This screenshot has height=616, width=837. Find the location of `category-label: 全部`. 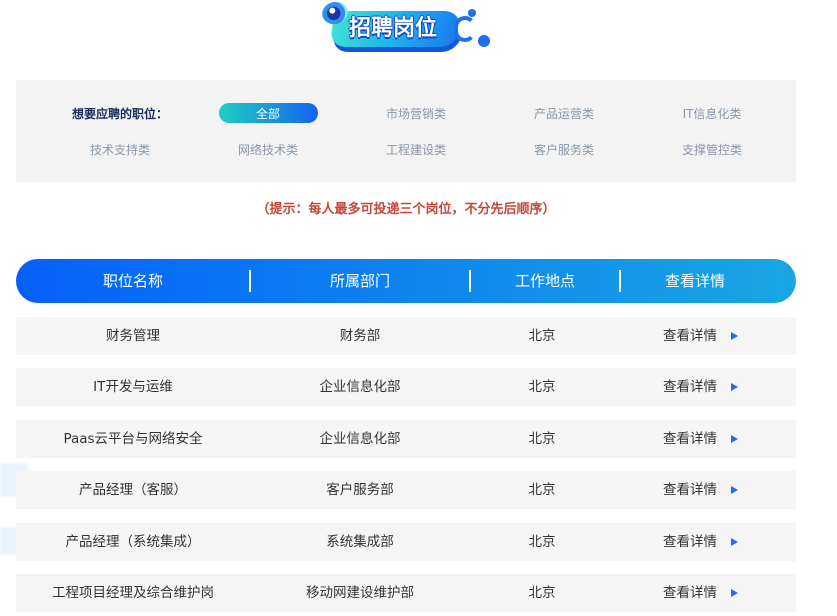

category-label: 全部 is located at coordinates (268, 113).